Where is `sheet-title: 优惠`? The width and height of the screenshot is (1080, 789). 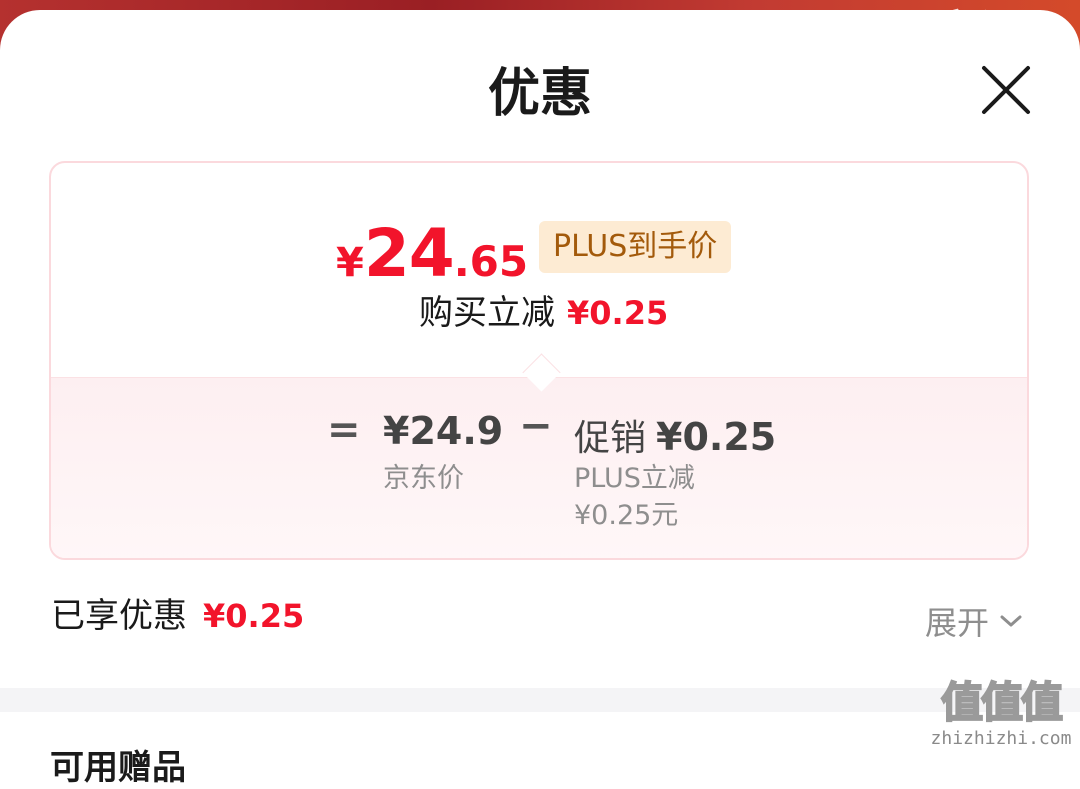
sheet-title: 优惠 is located at coordinates (539, 94).